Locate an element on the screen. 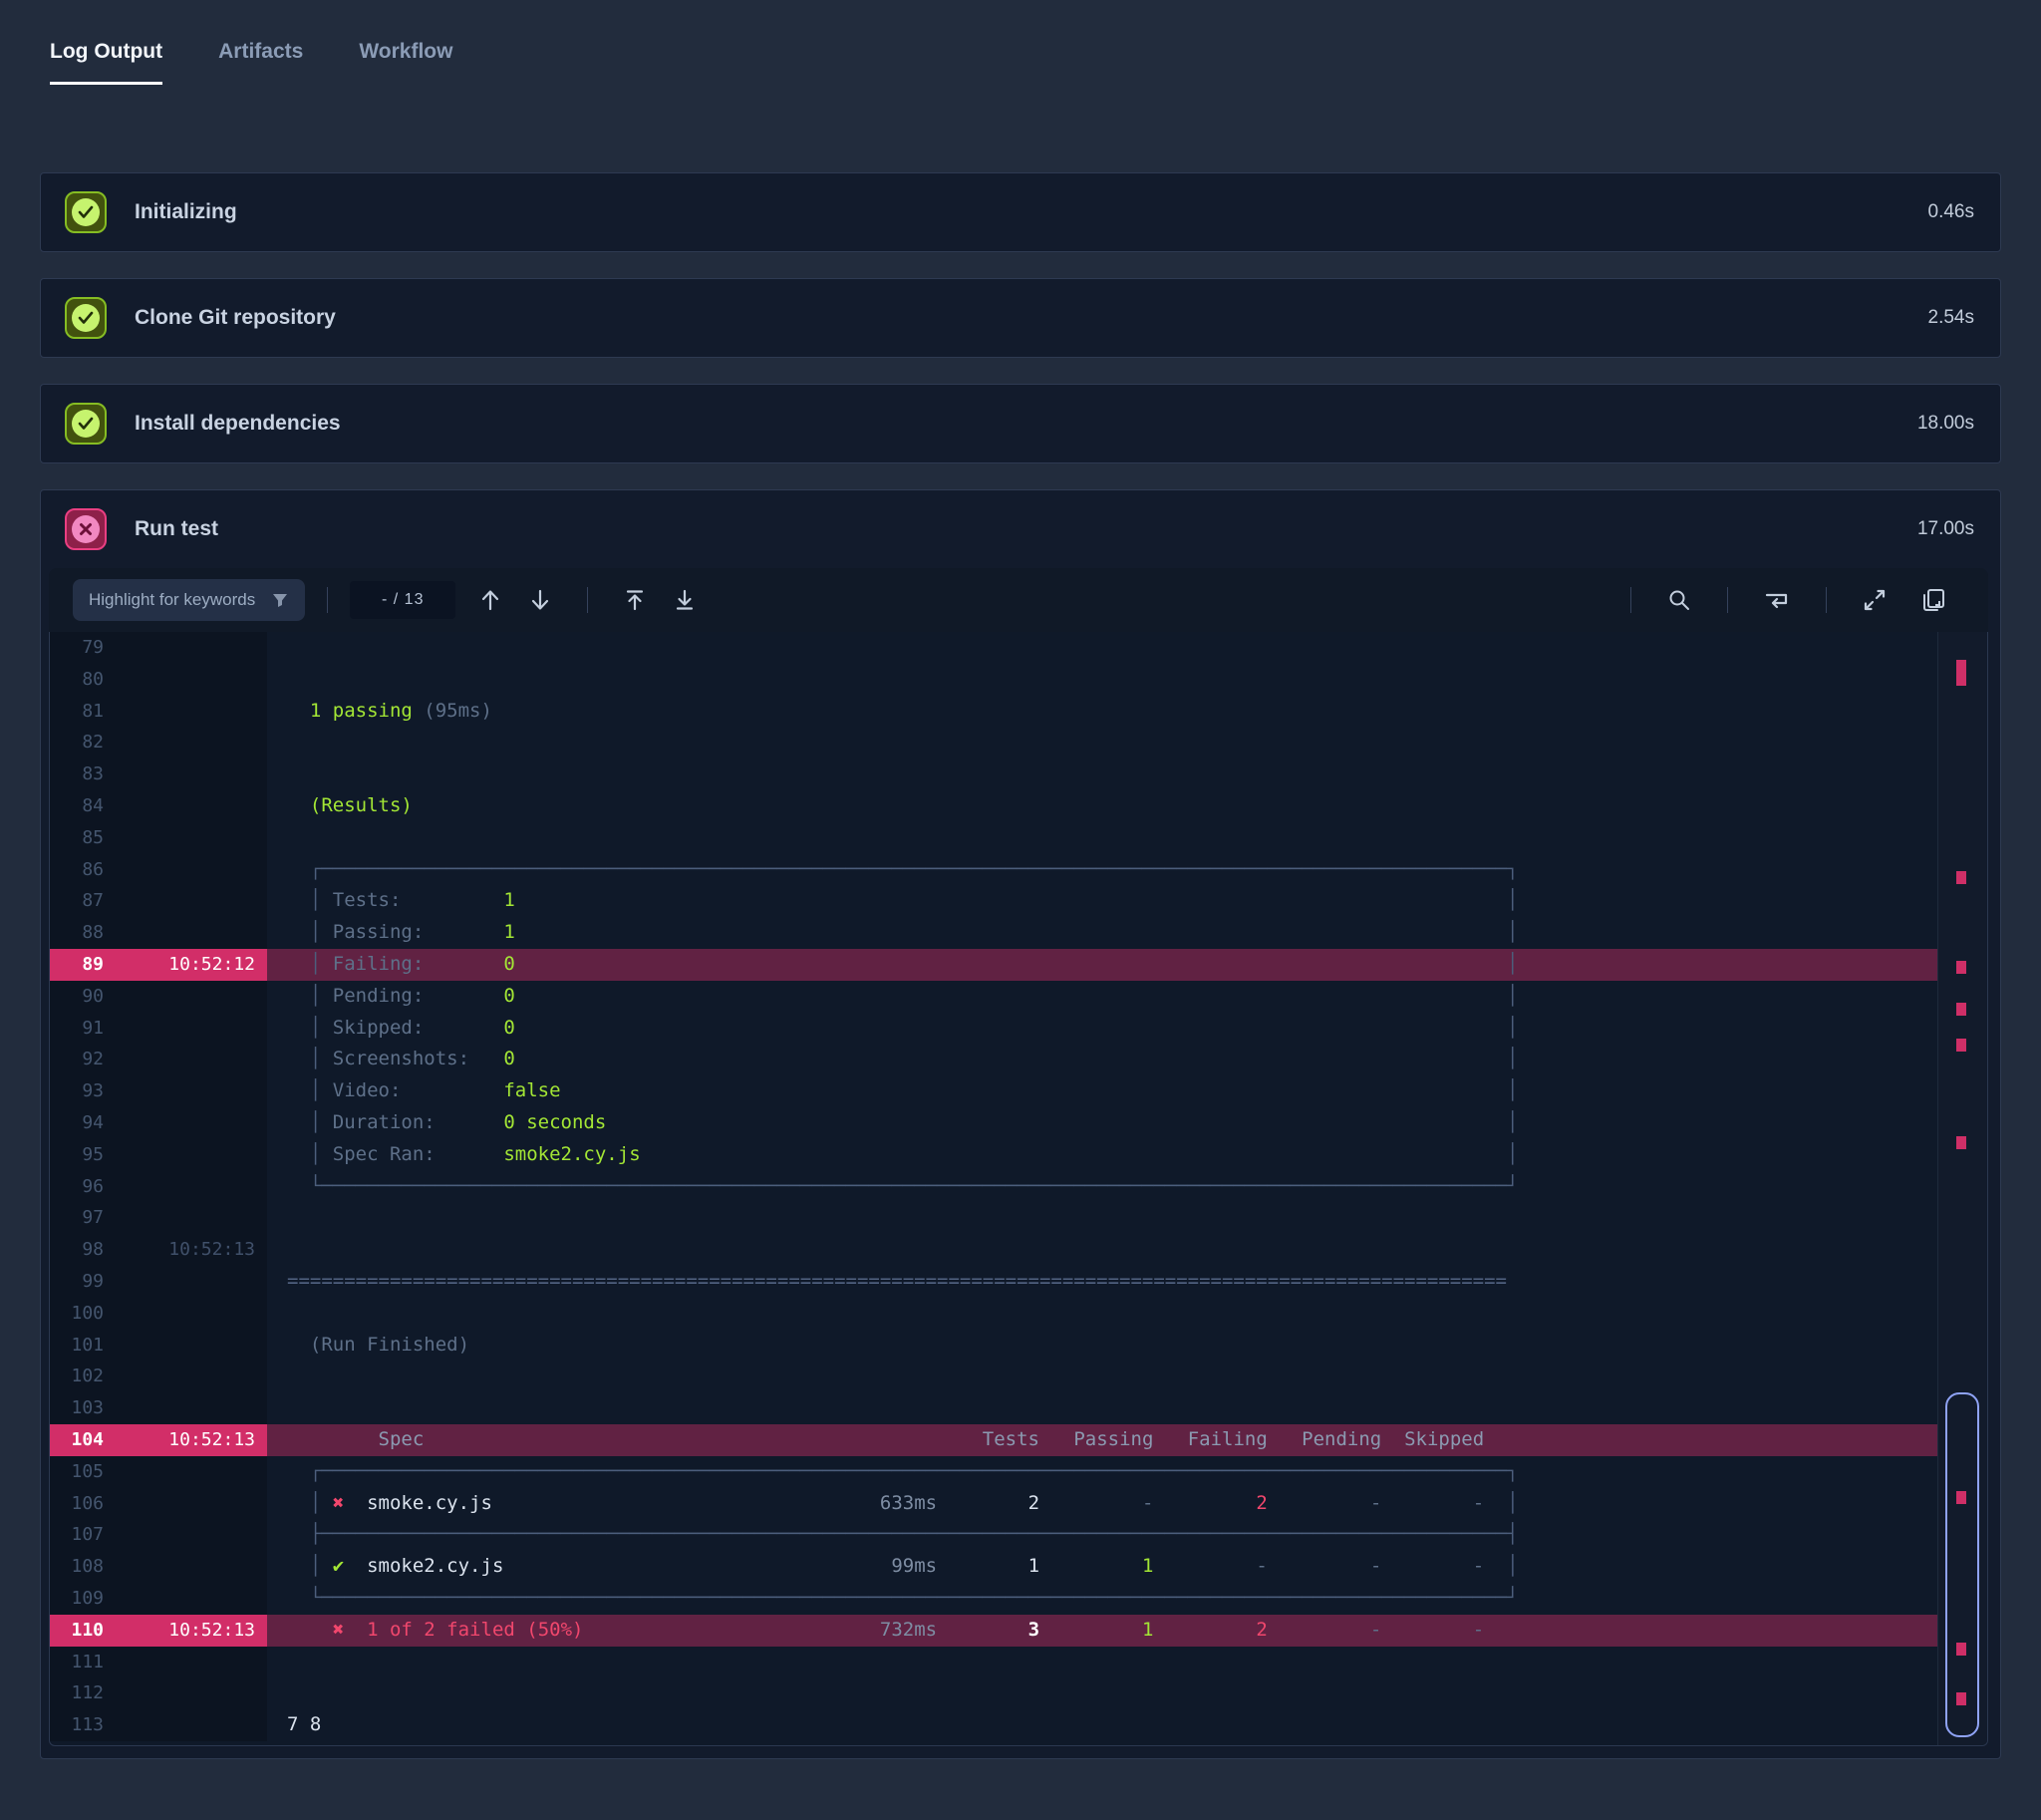  step-card-install-deps: Install dependencies 18.00s is located at coordinates (1020, 423).